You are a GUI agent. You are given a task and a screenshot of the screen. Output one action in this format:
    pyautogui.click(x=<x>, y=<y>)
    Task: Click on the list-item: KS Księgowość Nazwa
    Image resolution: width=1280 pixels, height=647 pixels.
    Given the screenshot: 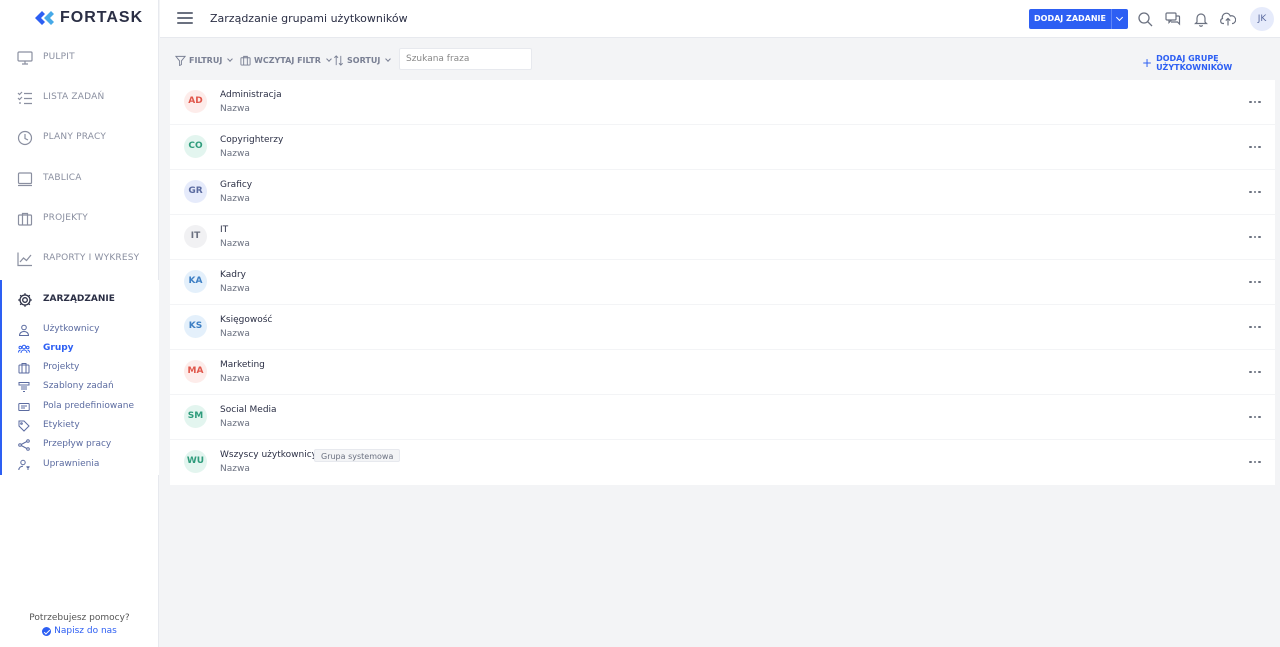 What is the action you would take?
    pyautogui.click(x=722, y=327)
    